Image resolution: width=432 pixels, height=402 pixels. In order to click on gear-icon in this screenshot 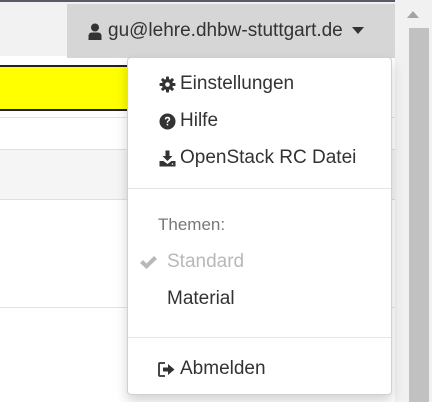, I will do `click(167, 84)`.